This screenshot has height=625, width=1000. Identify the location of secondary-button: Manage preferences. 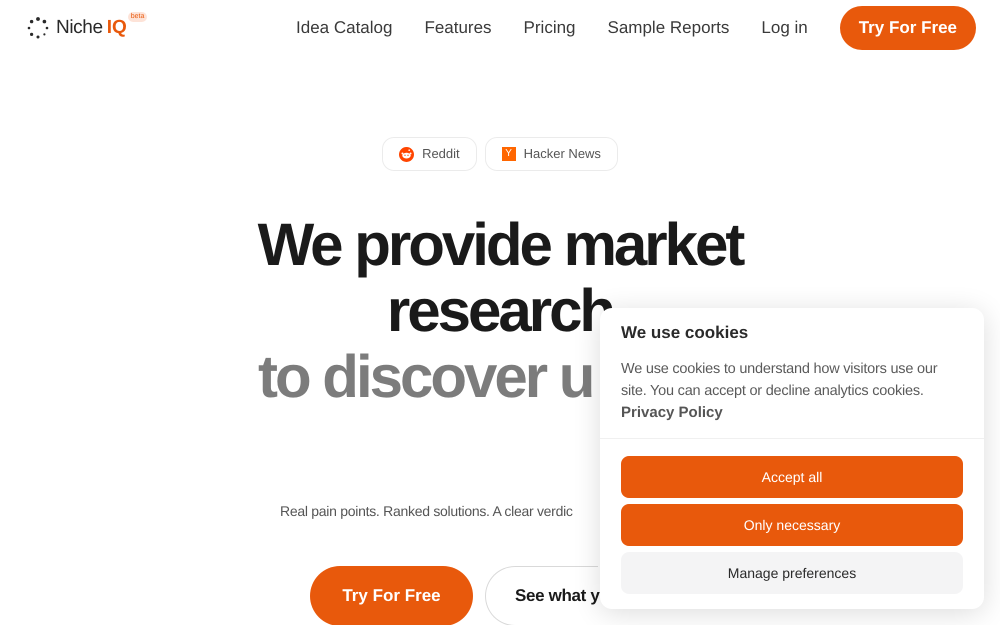
(792, 573).